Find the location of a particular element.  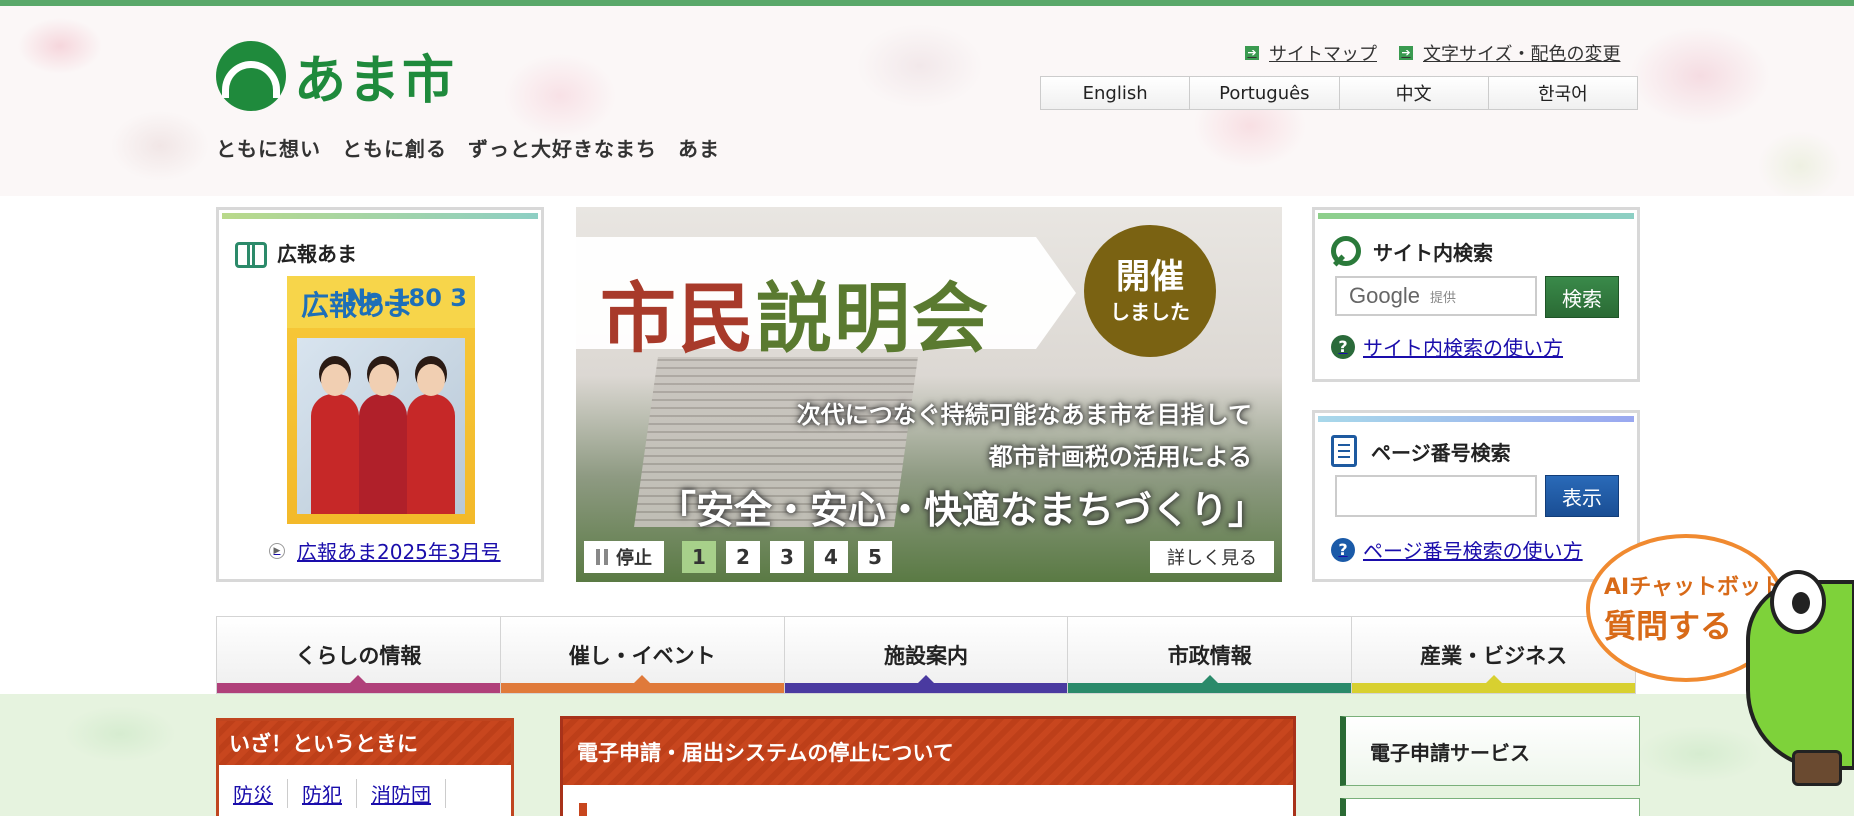

page-number-input is located at coordinates (1436, 496).